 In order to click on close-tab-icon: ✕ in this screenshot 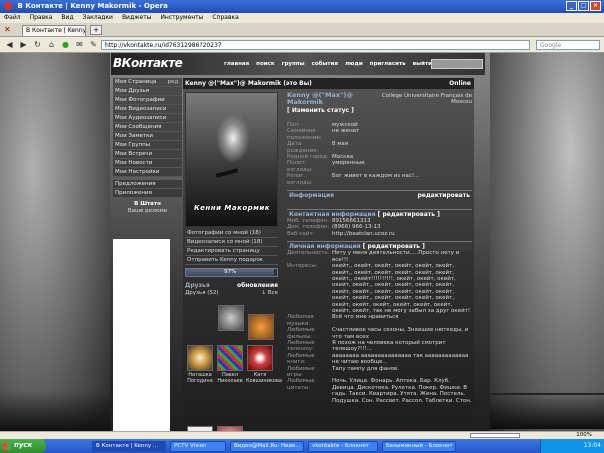, I will do `click(10, 30)`.